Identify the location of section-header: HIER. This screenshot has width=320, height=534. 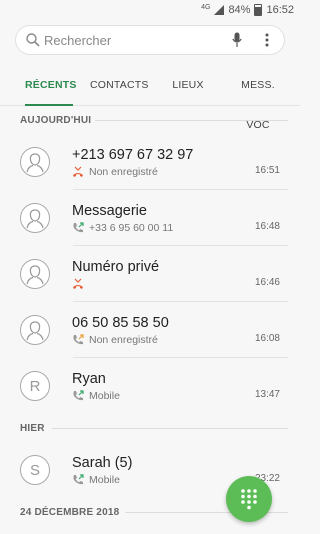
(150, 428).